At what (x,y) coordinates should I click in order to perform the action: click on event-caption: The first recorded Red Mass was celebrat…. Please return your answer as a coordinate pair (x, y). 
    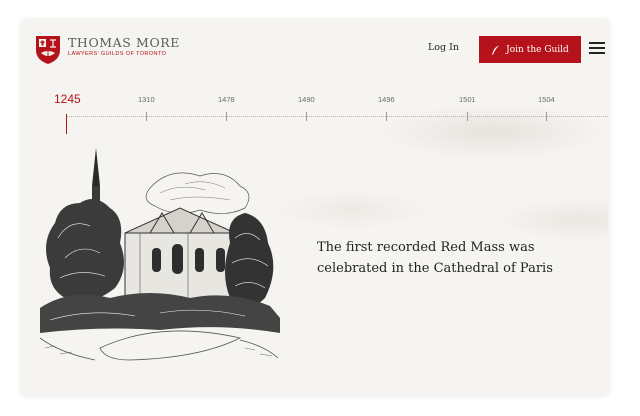
    Looking at the image, I should click on (435, 258).